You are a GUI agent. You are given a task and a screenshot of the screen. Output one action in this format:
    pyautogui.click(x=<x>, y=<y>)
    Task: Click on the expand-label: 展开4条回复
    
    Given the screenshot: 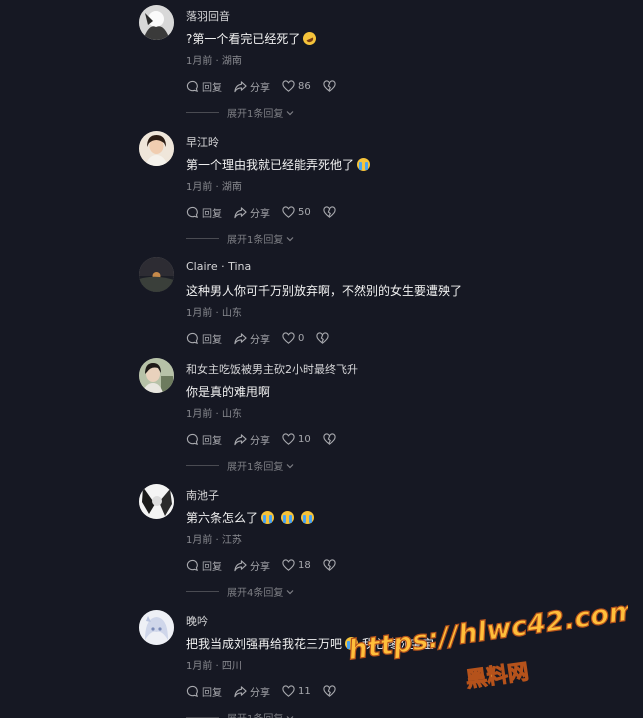 What is the action you would take?
    pyautogui.click(x=255, y=593)
    